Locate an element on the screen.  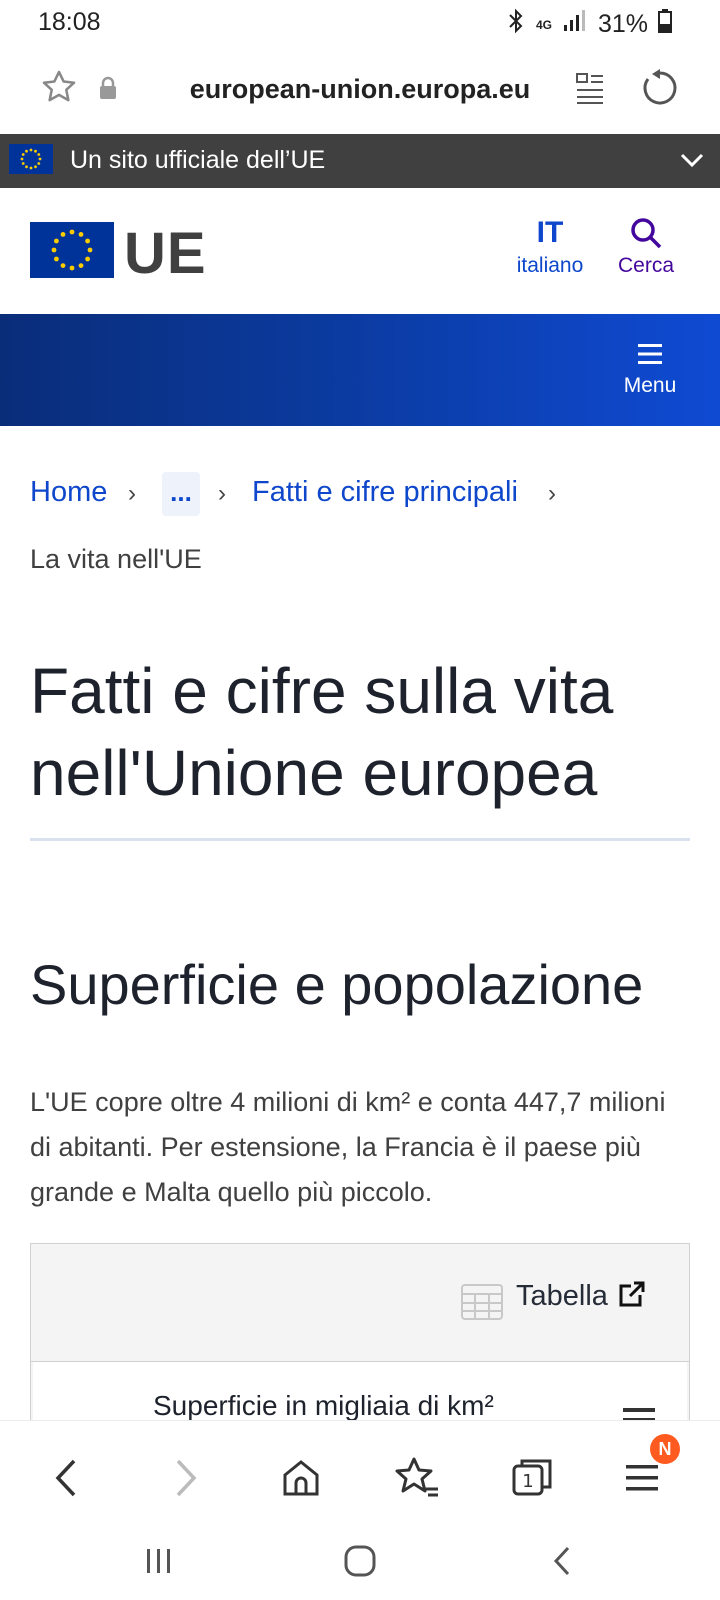
hamburger-icon is located at coordinates (650, 355).